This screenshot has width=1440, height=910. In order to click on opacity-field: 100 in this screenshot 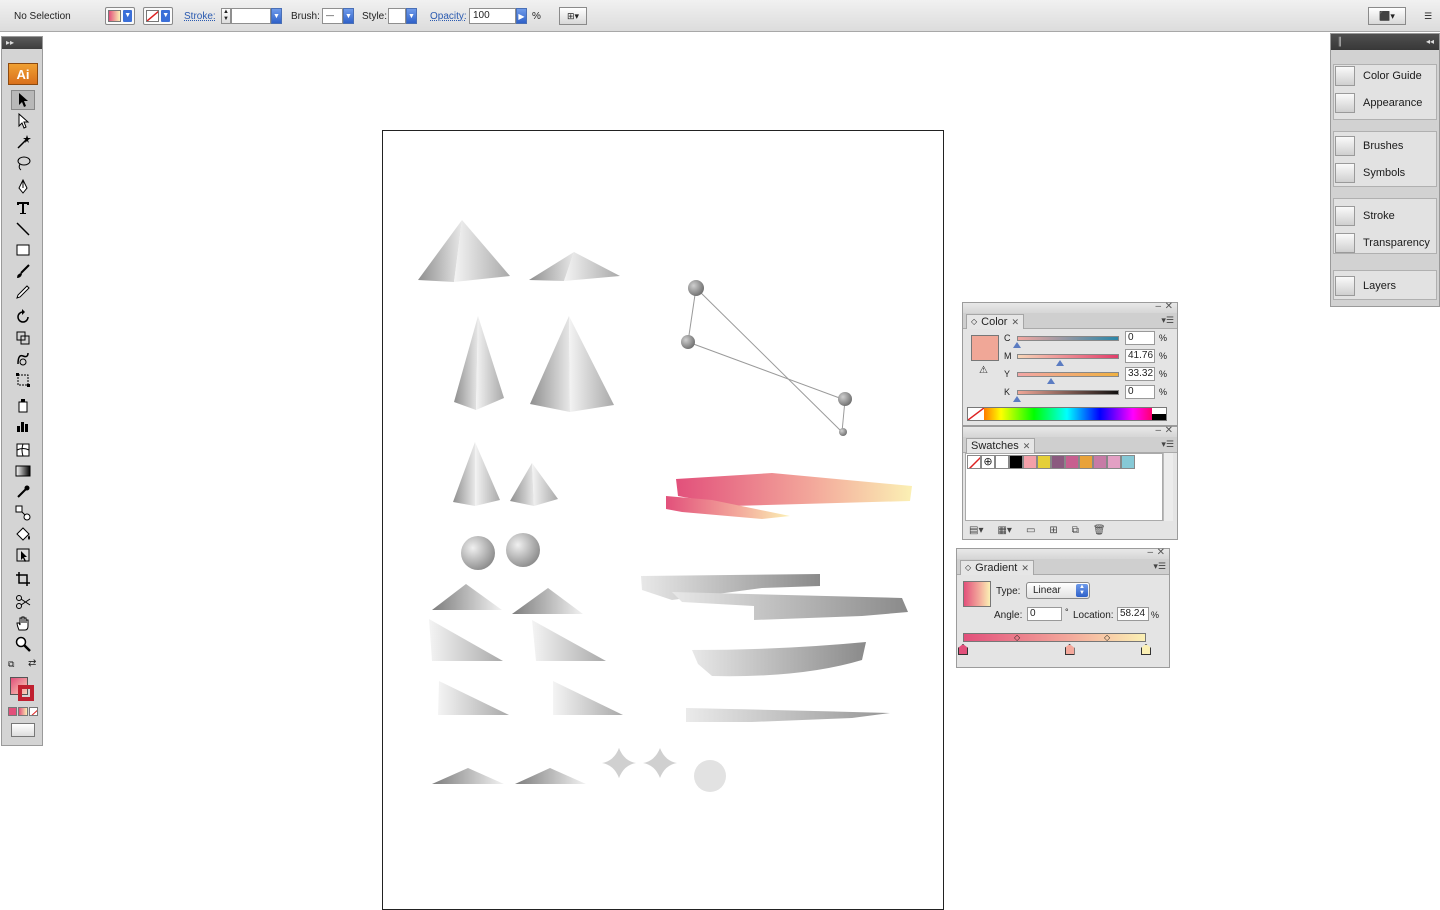, I will do `click(492, 16)`.